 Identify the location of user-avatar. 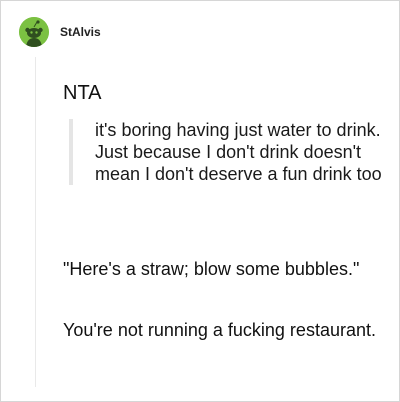
(34, 32).